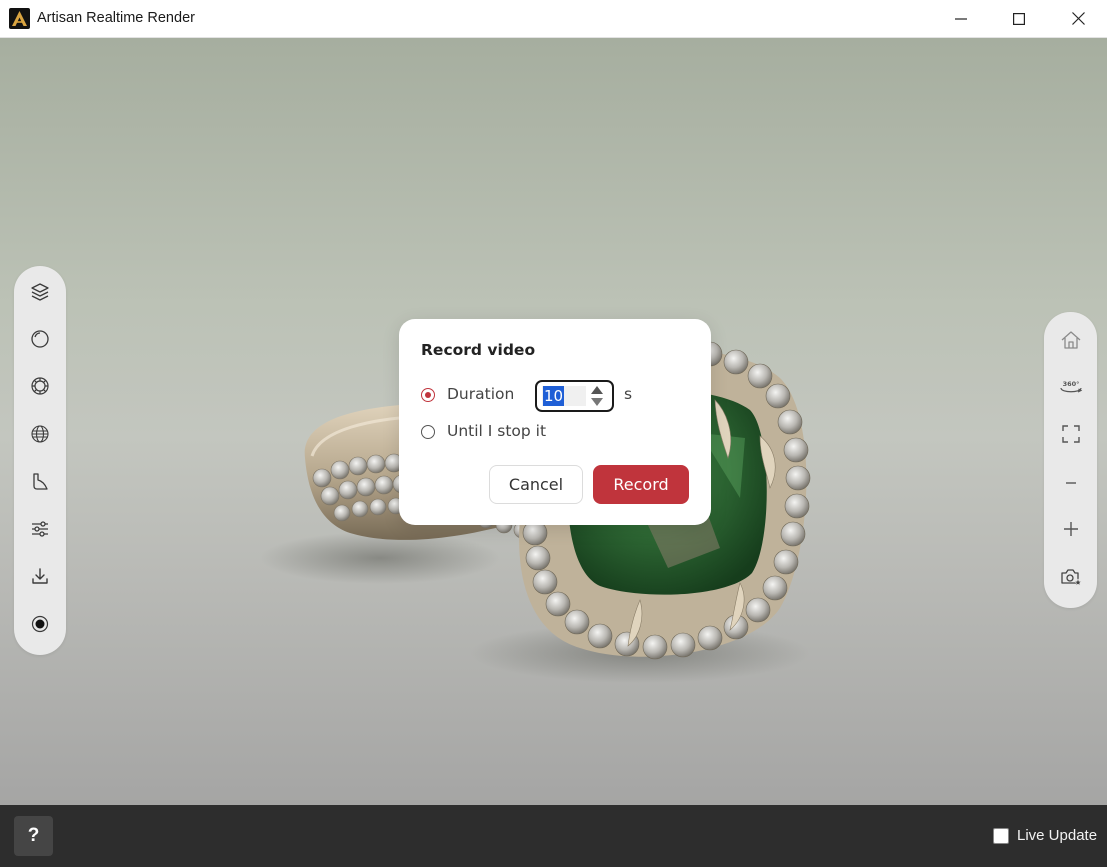 The width and height of the screenshot is (1107, 867). I want to click on backdrop-icon, so click(40, 483).